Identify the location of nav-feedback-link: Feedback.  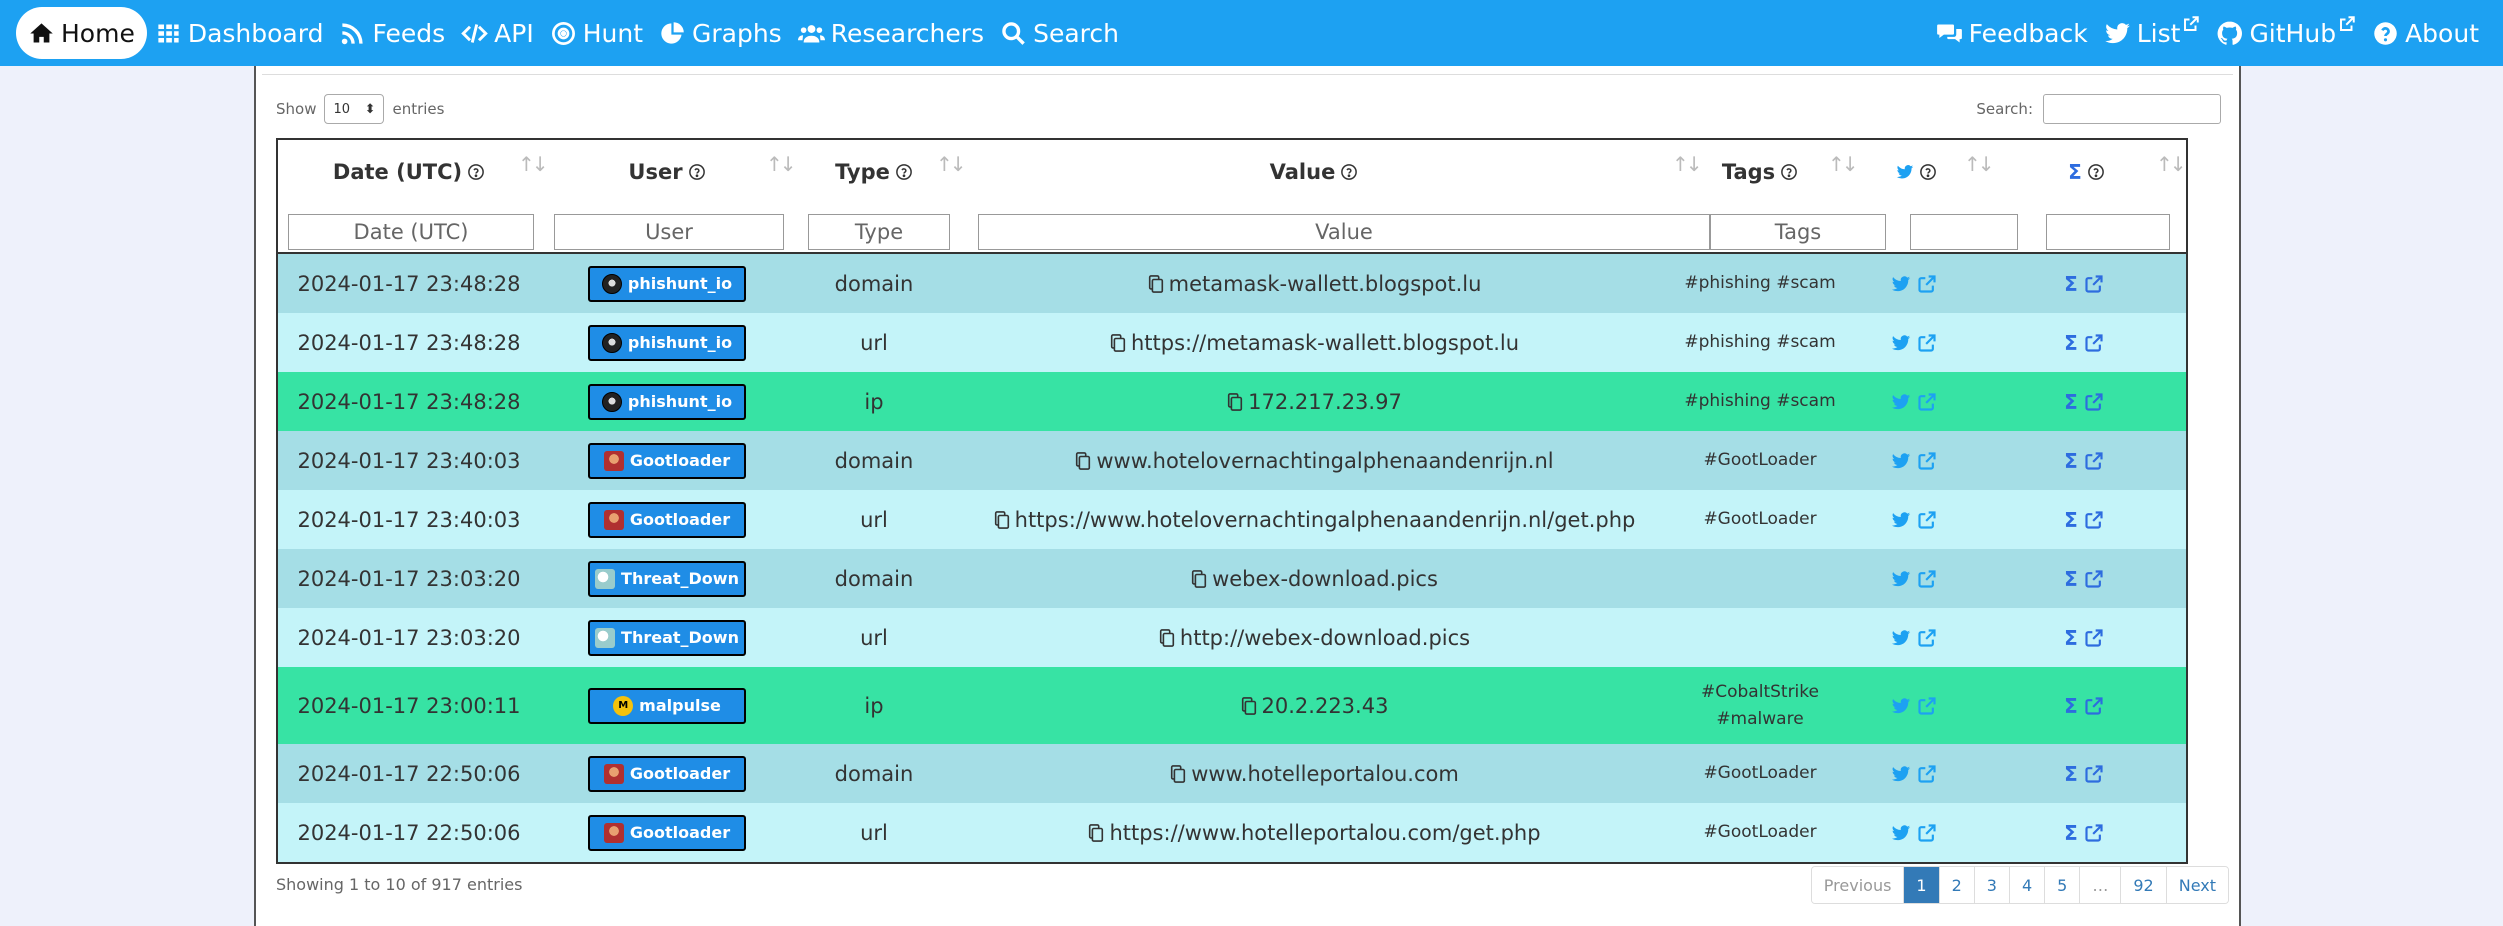
(2012, 33).